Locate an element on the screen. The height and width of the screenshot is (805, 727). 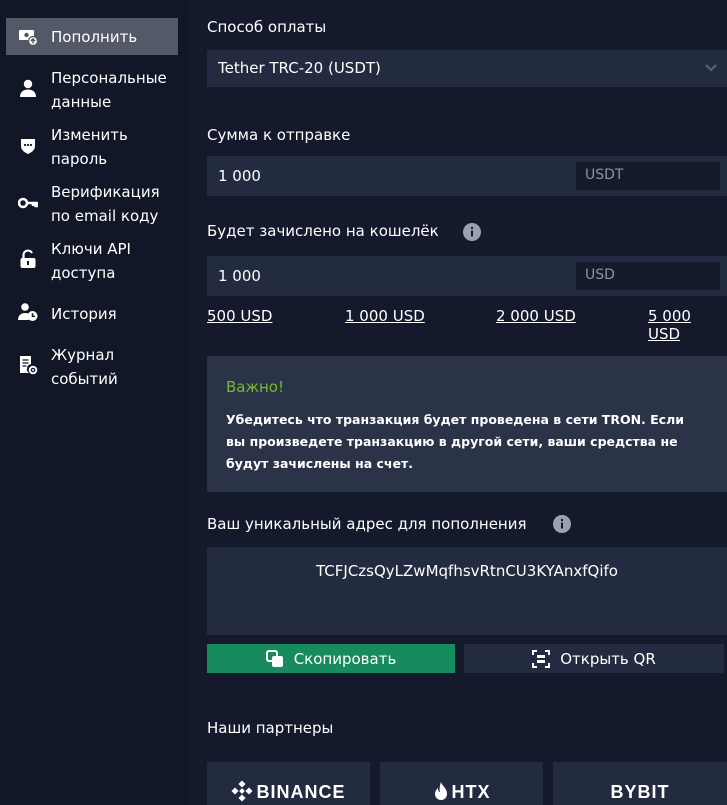
deposit-address: TCFJCzsQyLZwMqfhsvRtnCU3KYAnxfQifo is located at coordinates (467, 571).